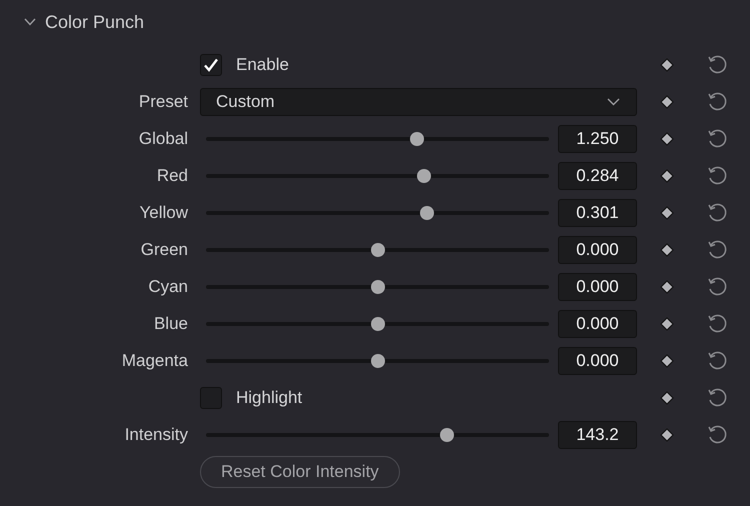  I want to click on parameter-label: Blue, so click(171, 323).